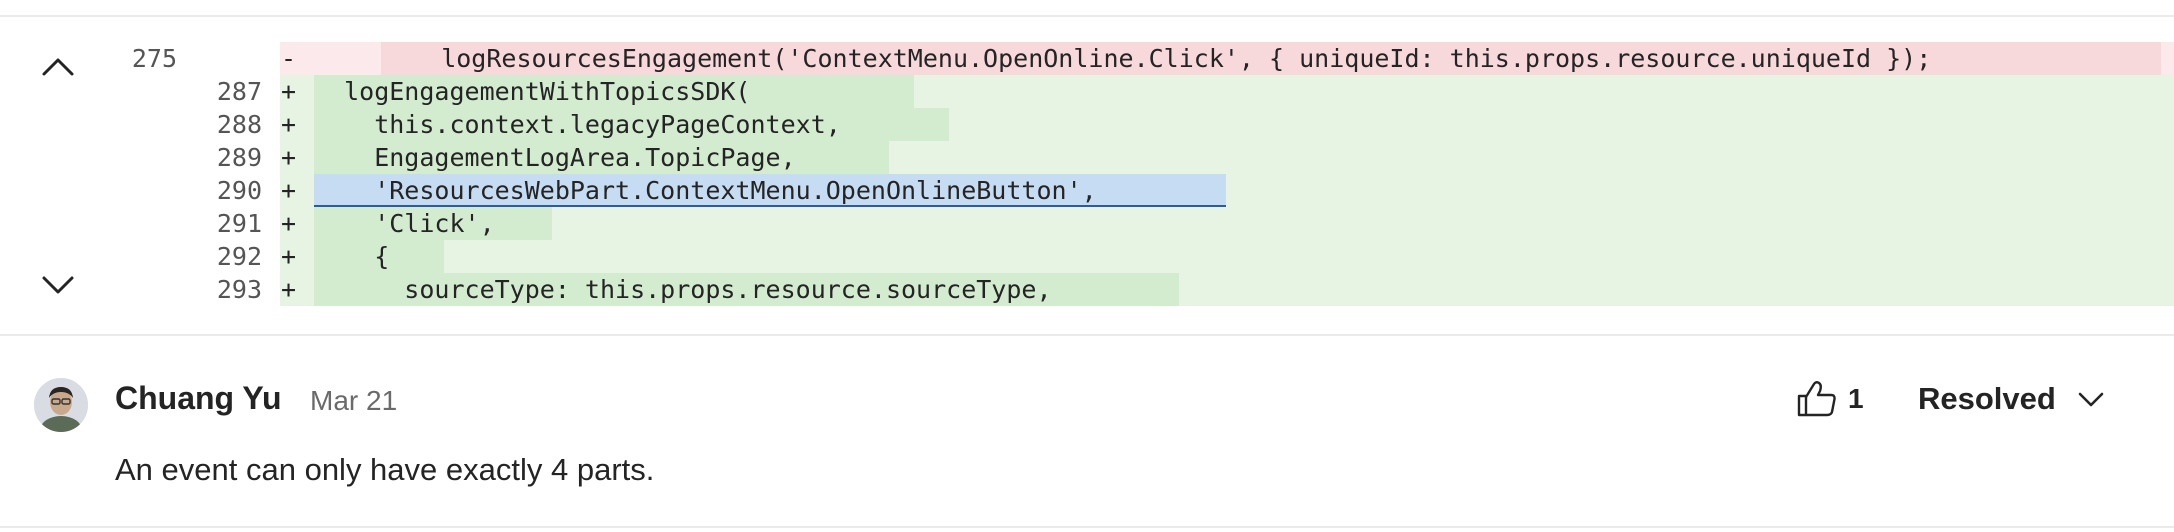 The width and height of the screenshot is (2174, 532). What do you see at coordinates (1841, 399) in the screenshot?
I see `like-button: 1` at bounding box center [1841, 399].